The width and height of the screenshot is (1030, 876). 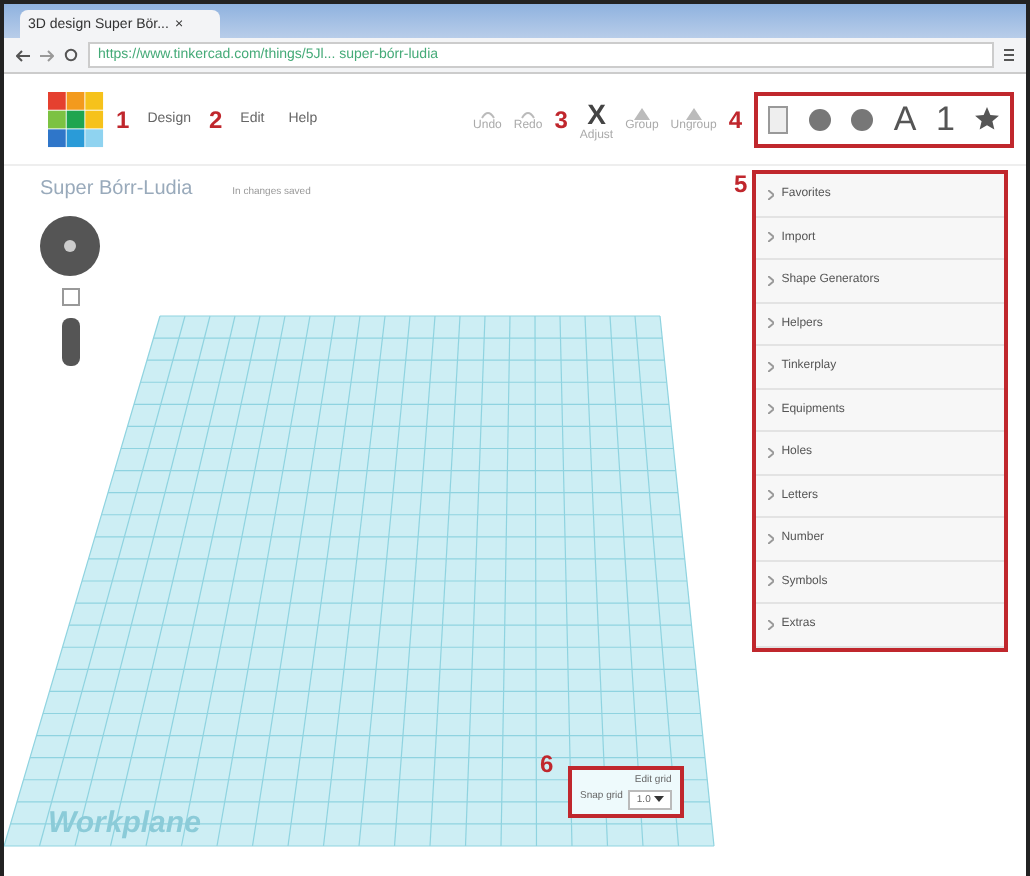 What do you see at coordinates (1009, 55) in the screenshot?
I see `menu-icon` at bounding box center [1009, 55].